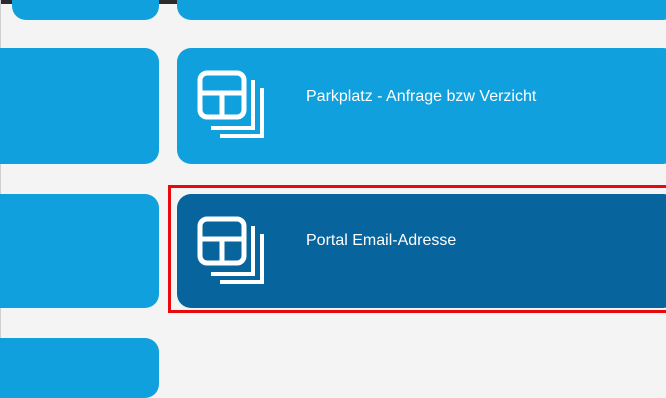  I want to click on tile-left-row2, so click(79, 251).